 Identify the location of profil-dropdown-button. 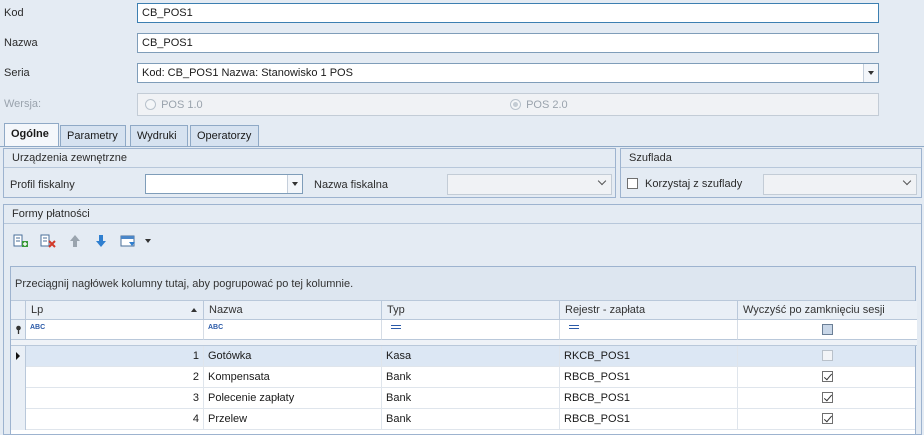
(294, 184).